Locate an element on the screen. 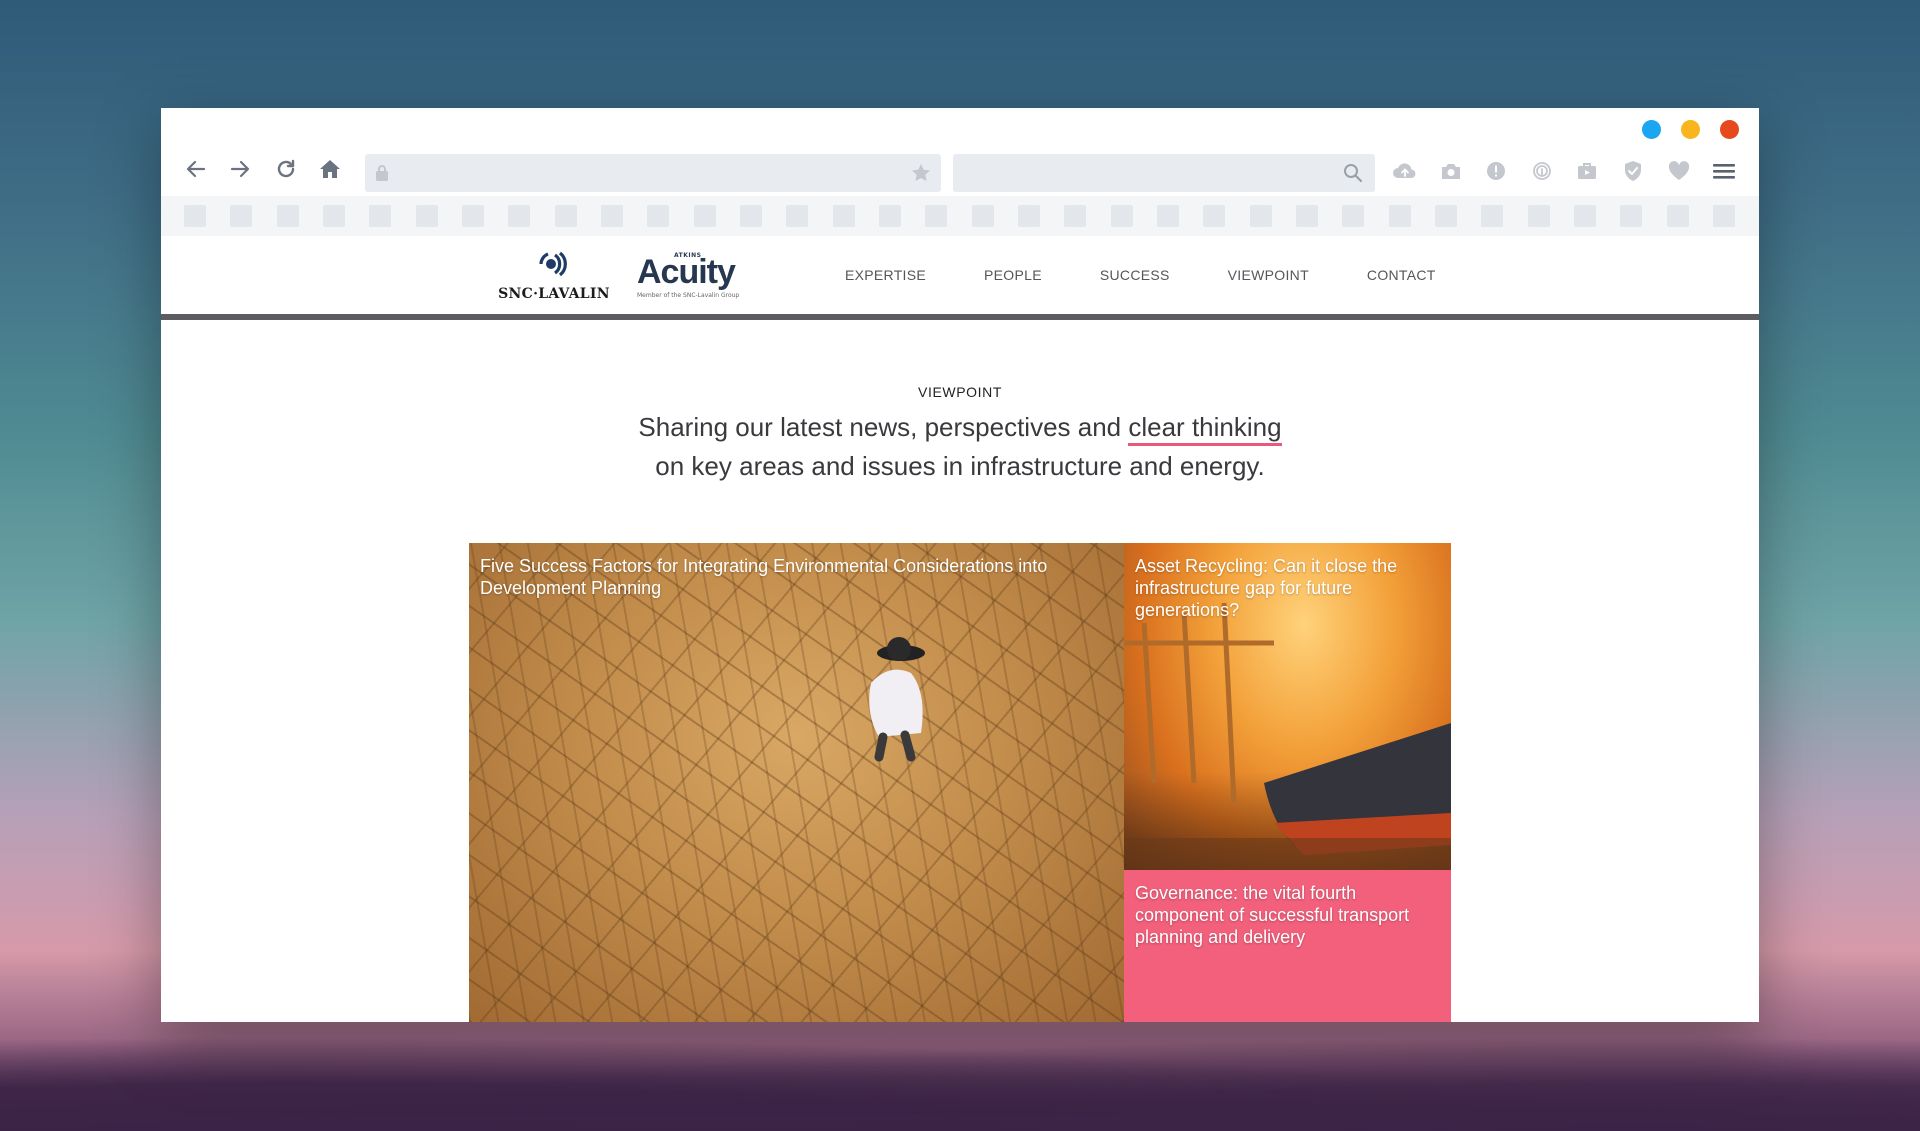  window-maximize-button is located at coordinates (1690, 129).